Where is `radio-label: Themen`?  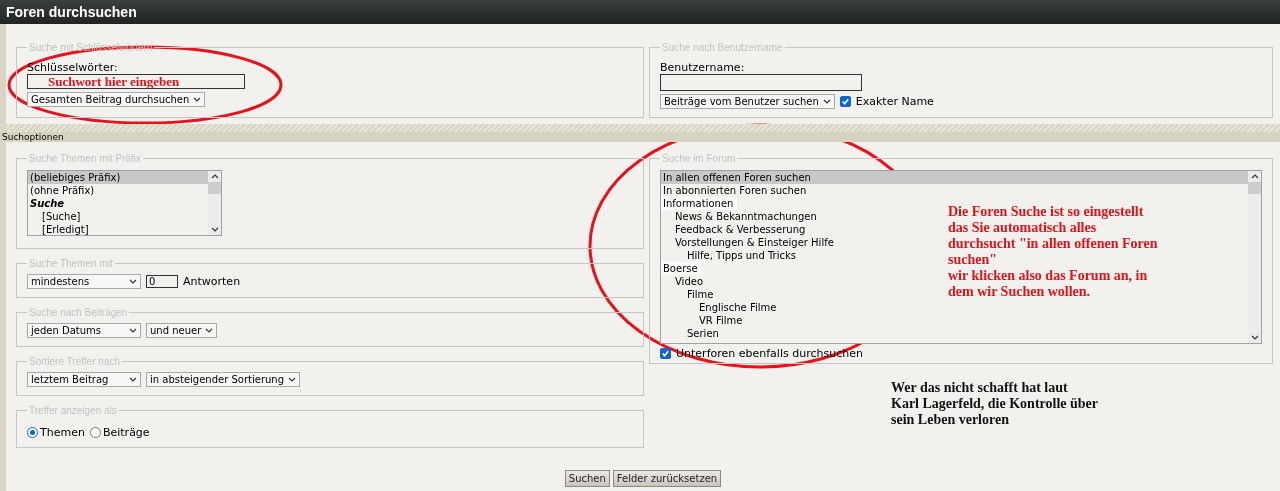 radio-label: Themen is located at coordinates (62, 432).